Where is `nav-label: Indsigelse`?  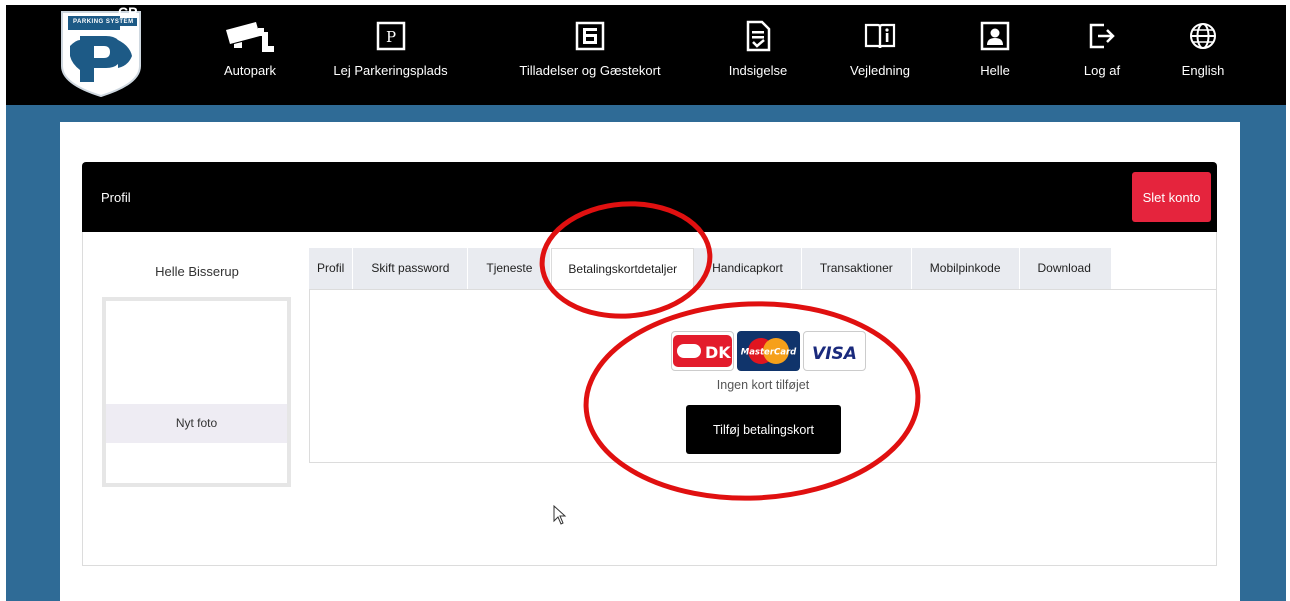 nav-label: Indsigelse is located at coordinates (758, 70).